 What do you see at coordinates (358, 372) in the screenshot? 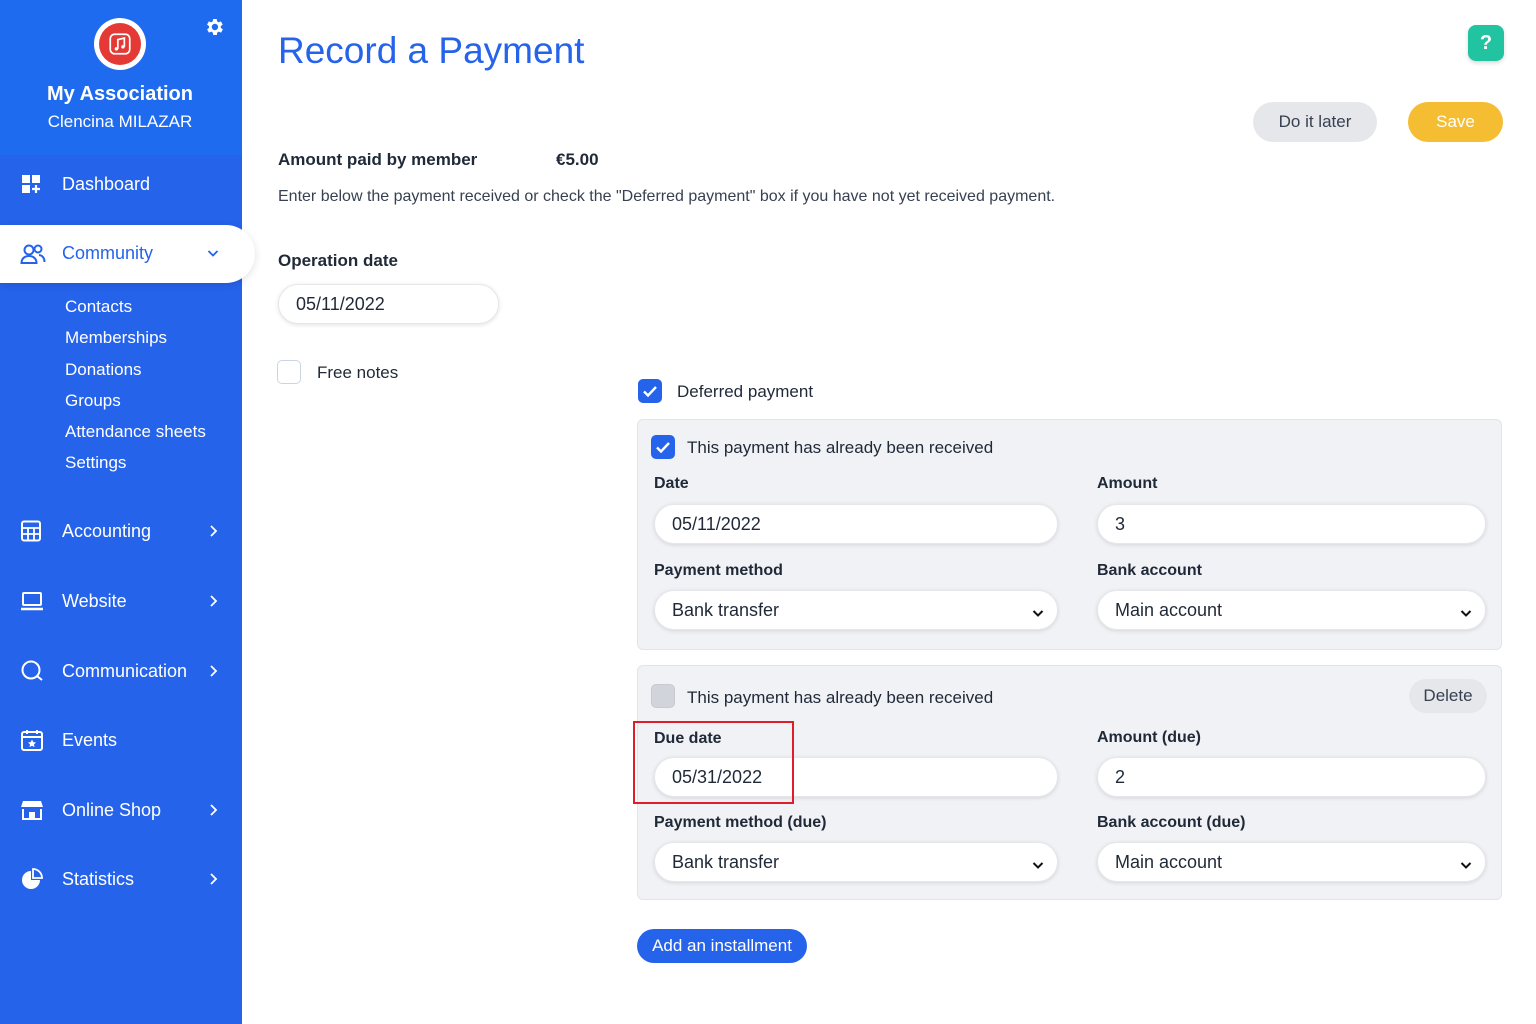
I see `free-notes-label: Free notes` at bounding box center [358, 372].